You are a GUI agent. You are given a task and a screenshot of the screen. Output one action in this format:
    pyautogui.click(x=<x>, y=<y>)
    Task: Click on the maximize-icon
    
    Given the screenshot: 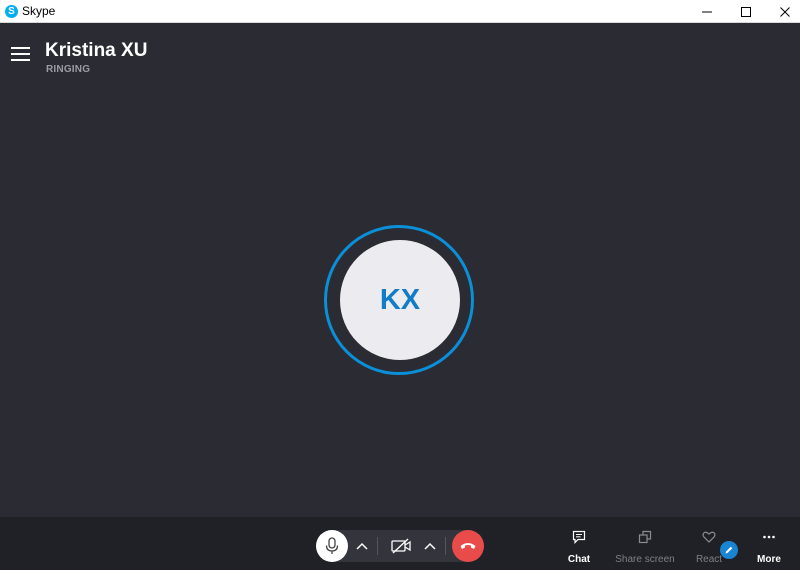 What is the action you would take?
    pyautogui.click(x=746, y=12)
    